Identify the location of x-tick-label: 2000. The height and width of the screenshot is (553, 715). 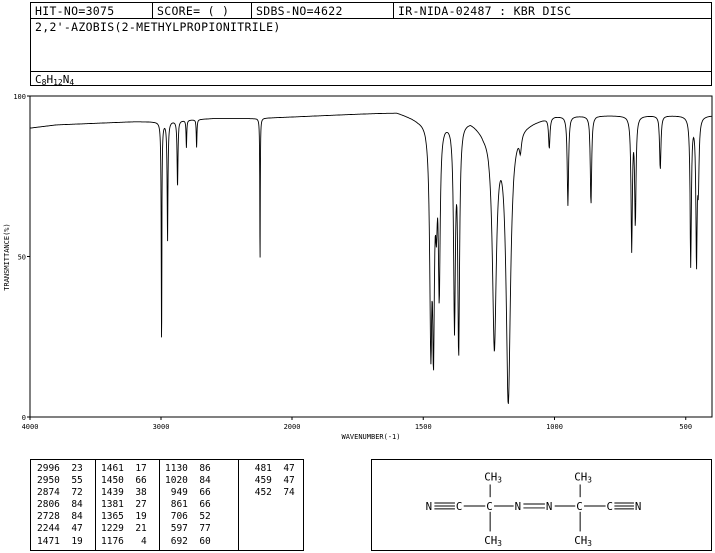
(292, 427).